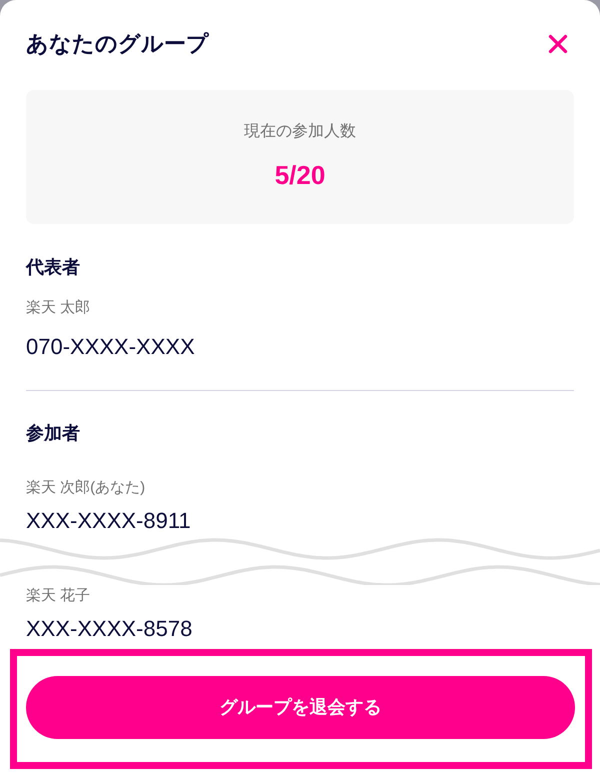 Image resolution: width=600 pixels, height=784 pixels. Describe the element at coordinates (109, 521) in the screenshot. I see `member-phone: XXX-XXXX-8911` at that location.